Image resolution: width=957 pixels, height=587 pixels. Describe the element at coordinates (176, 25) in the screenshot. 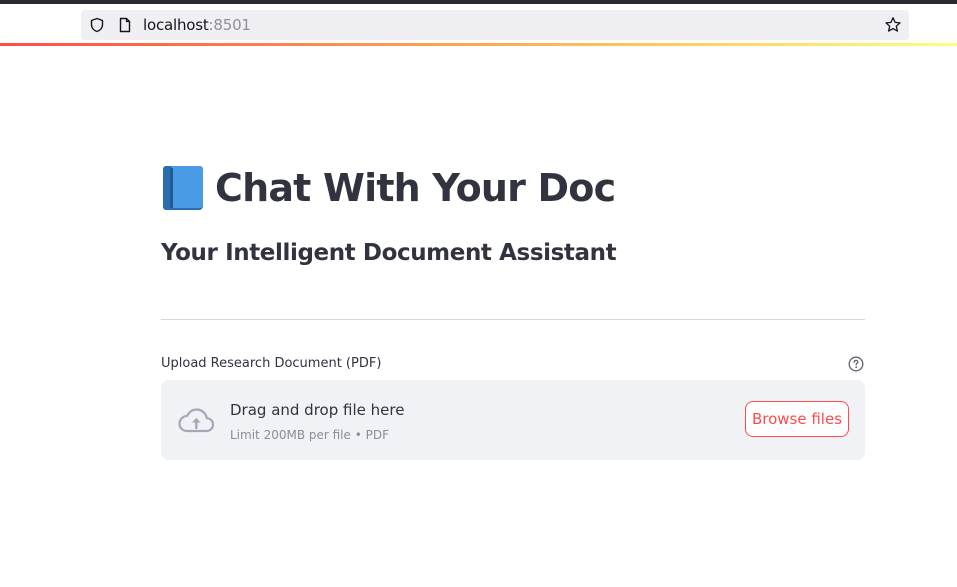

I see `url-host: localhost` at that location.